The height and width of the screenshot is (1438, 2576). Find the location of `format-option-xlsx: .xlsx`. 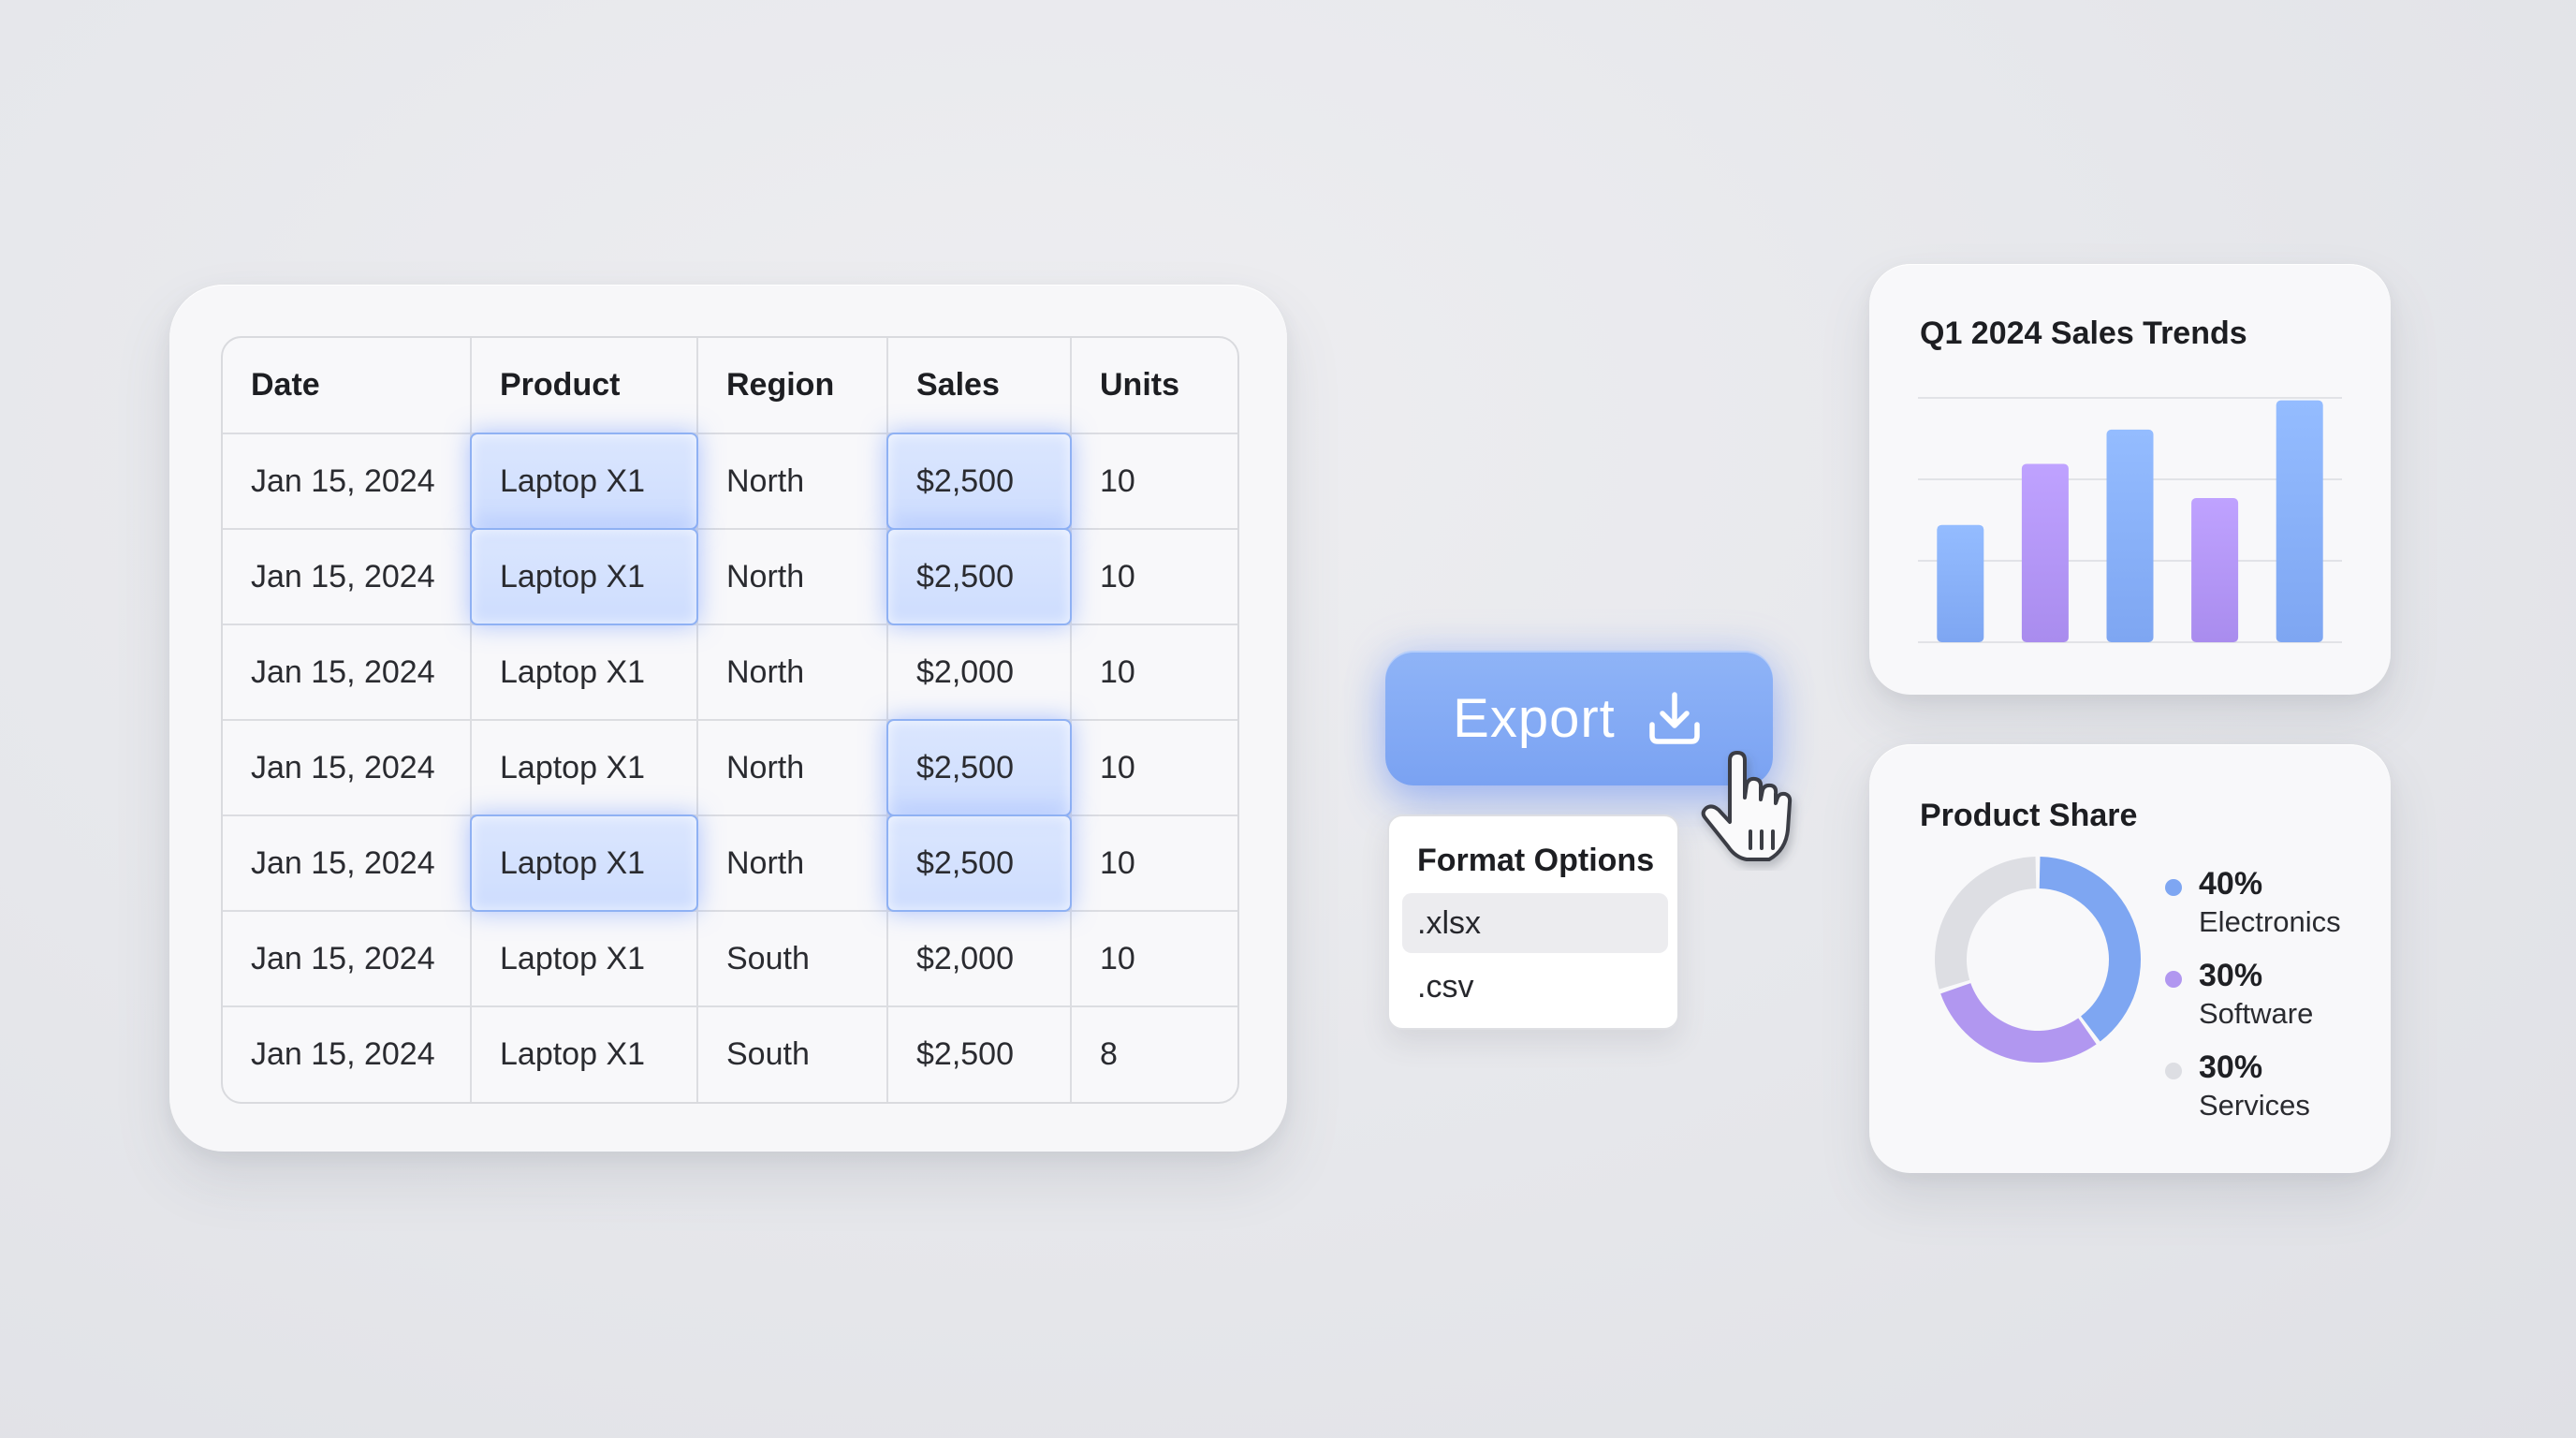

format-option-xlsx: .xlsx is located at coordinates (1535, 923).